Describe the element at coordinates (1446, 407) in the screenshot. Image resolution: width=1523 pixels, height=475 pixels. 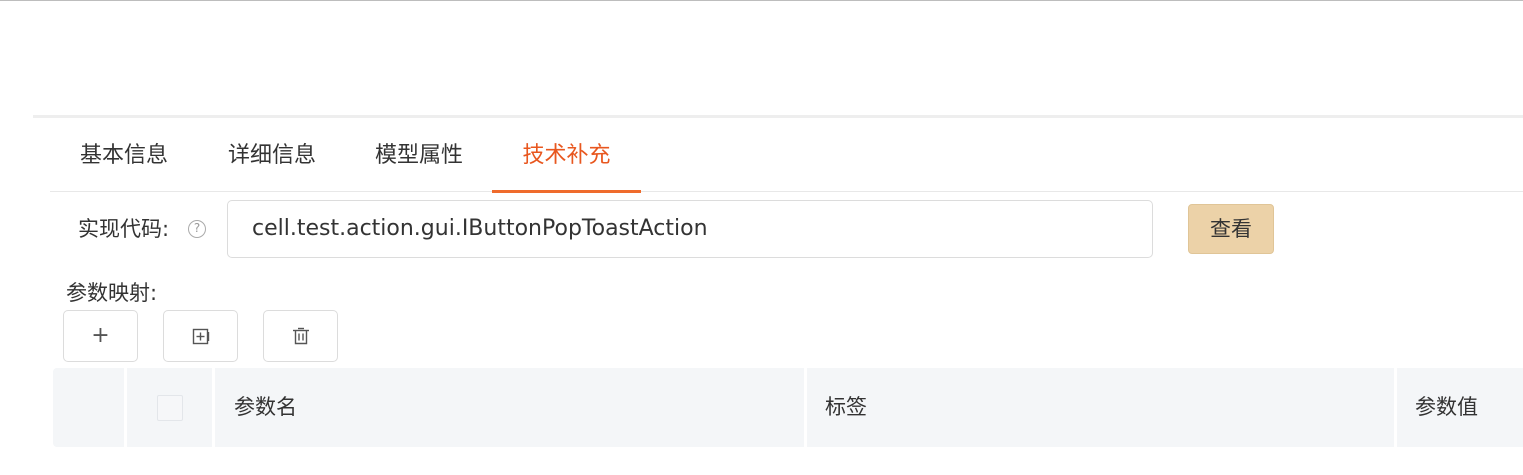
I see `column-header-param-value: 参数值` at that location.